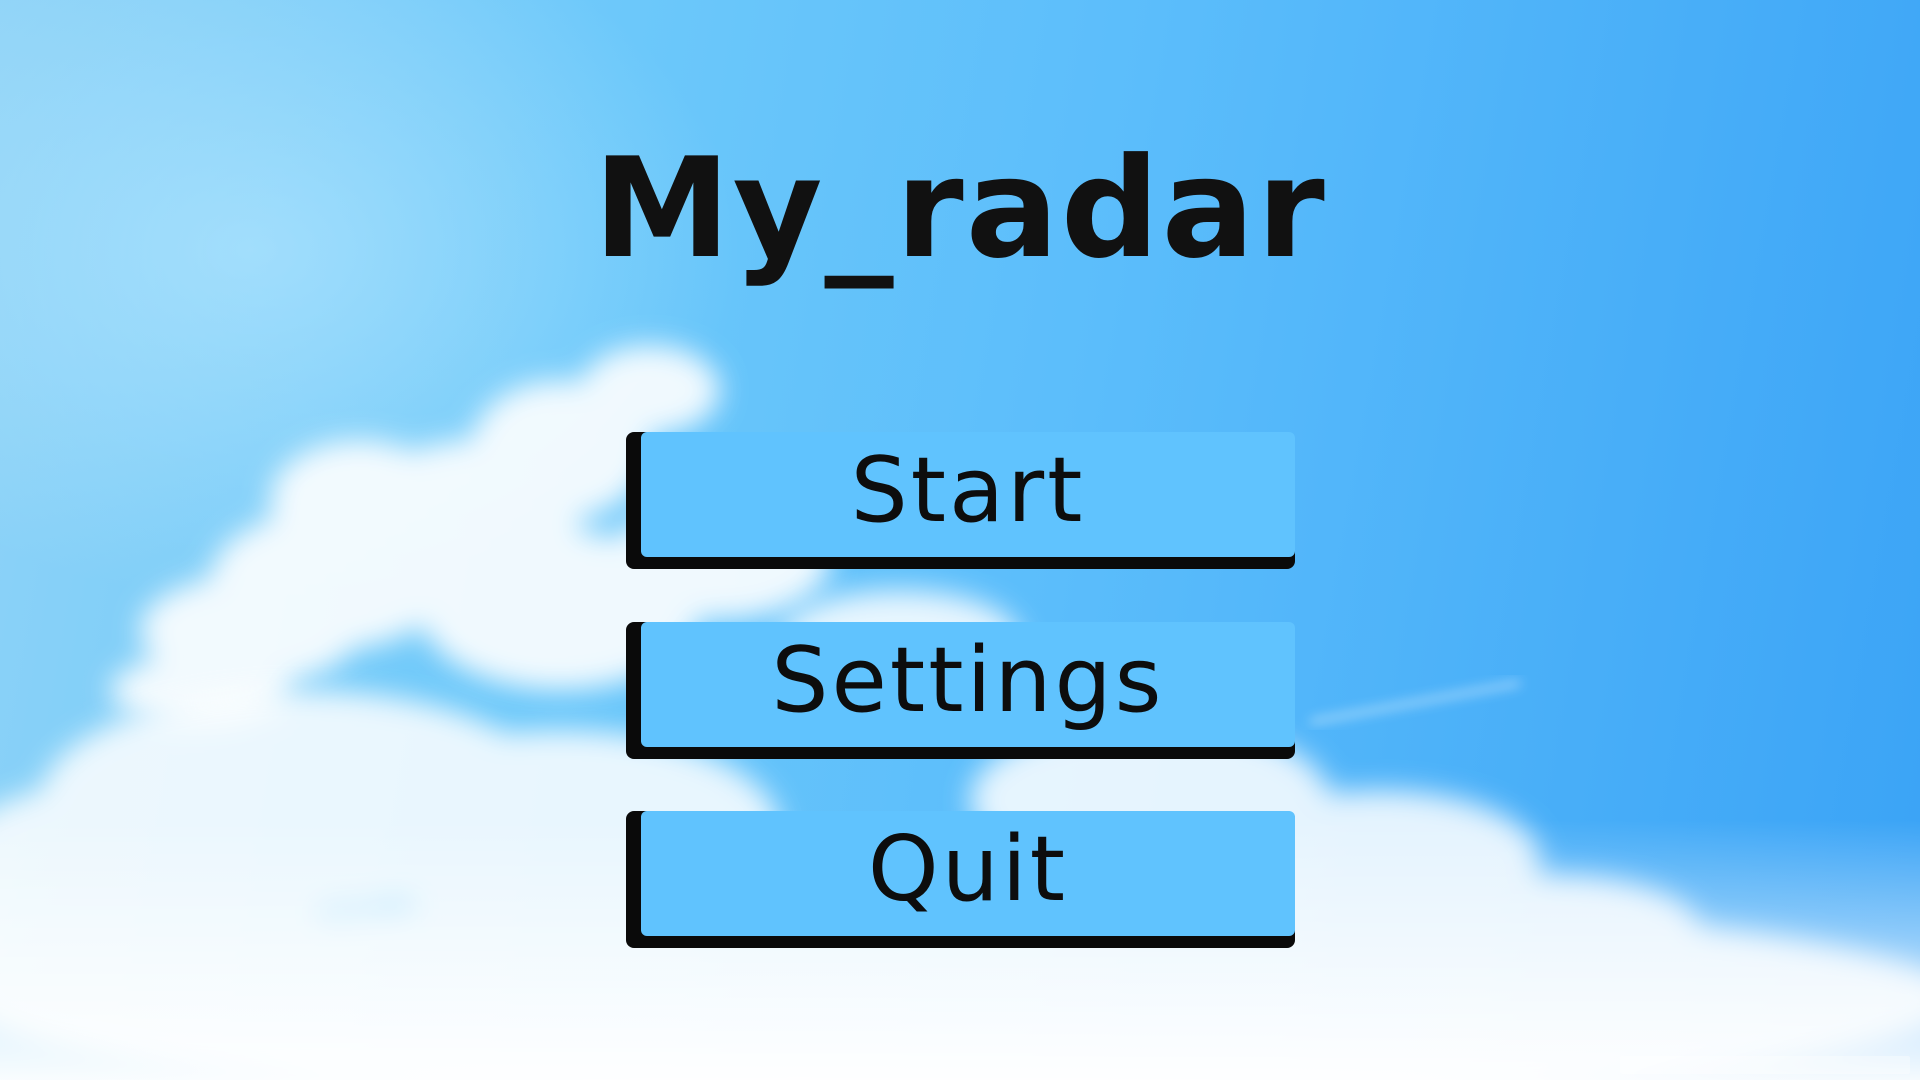 The image size is (1920, 1080). What do you see at coordinates (968, 490) in the screenshot?
I see `start-button-label: Start` at bounding box center [968, 490].